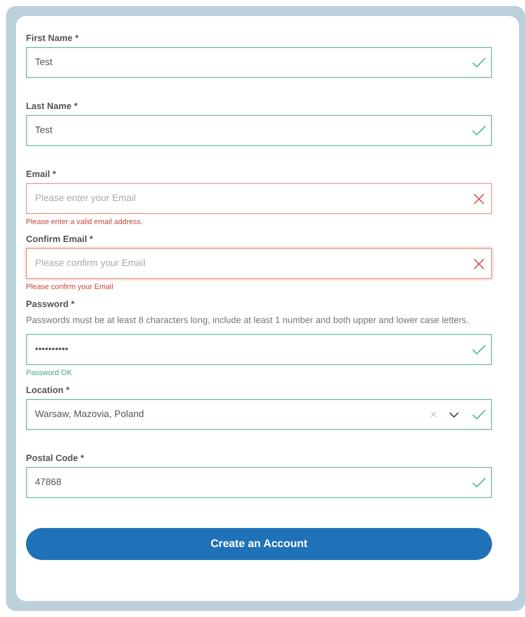 The height and width of the screenshot is (617, 525). What do you see at coordinates (259, 198) in the screenshot?
I see `input-field: Please enter your Email` at bounding box center [259, 198].